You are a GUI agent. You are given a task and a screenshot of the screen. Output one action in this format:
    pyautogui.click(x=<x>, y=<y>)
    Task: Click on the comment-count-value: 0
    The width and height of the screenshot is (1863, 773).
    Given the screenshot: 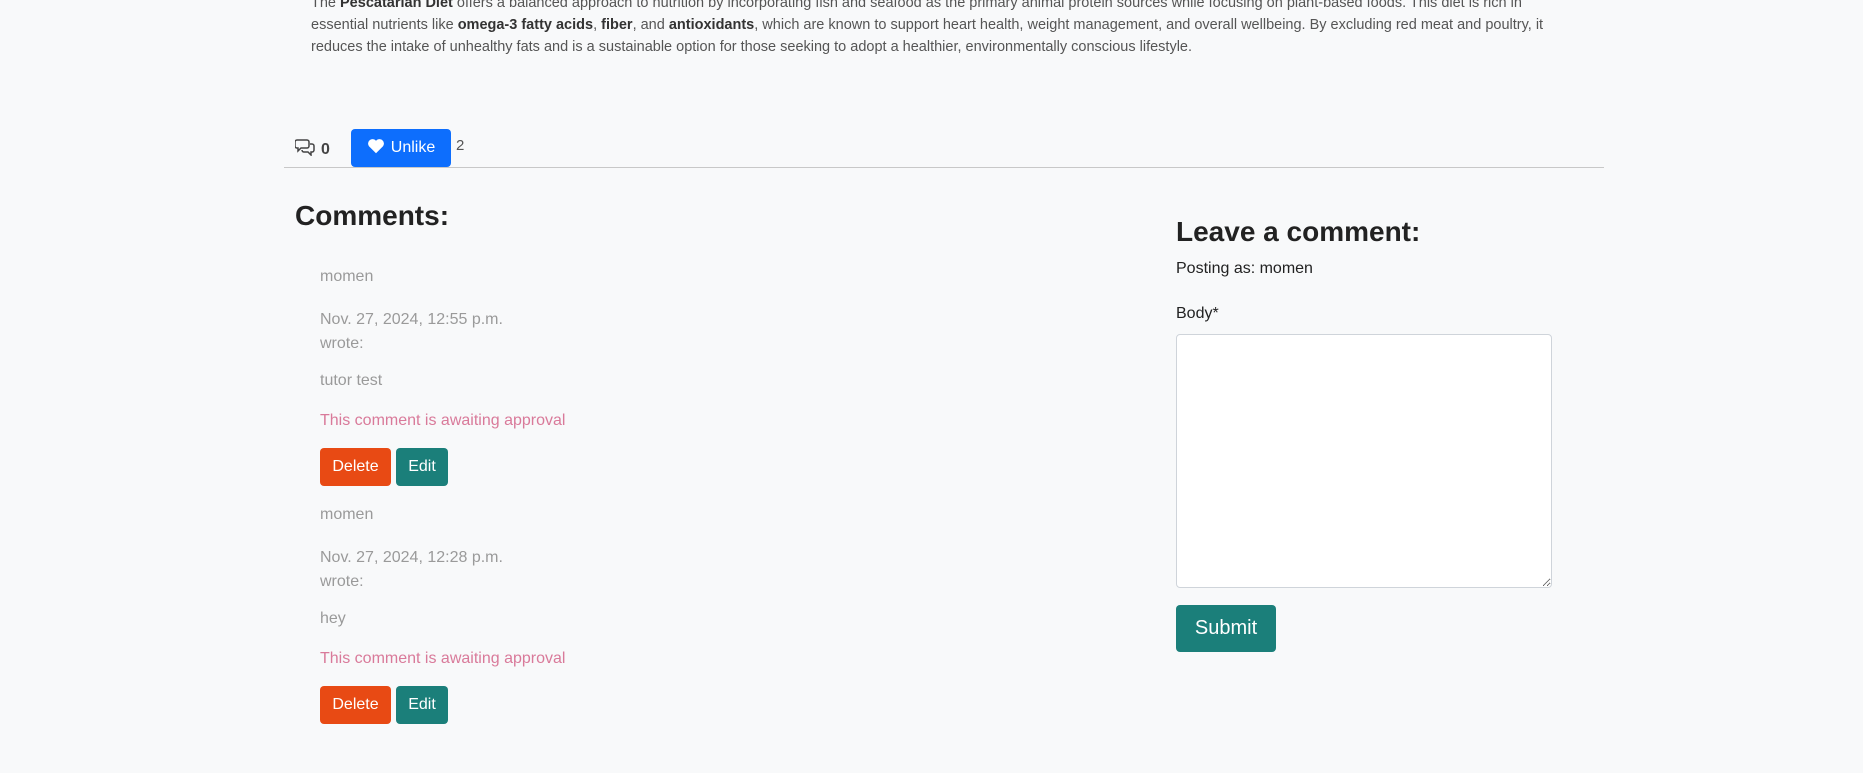 What is the action you would take?
    pyautogui.click(x=325, y=149)
    